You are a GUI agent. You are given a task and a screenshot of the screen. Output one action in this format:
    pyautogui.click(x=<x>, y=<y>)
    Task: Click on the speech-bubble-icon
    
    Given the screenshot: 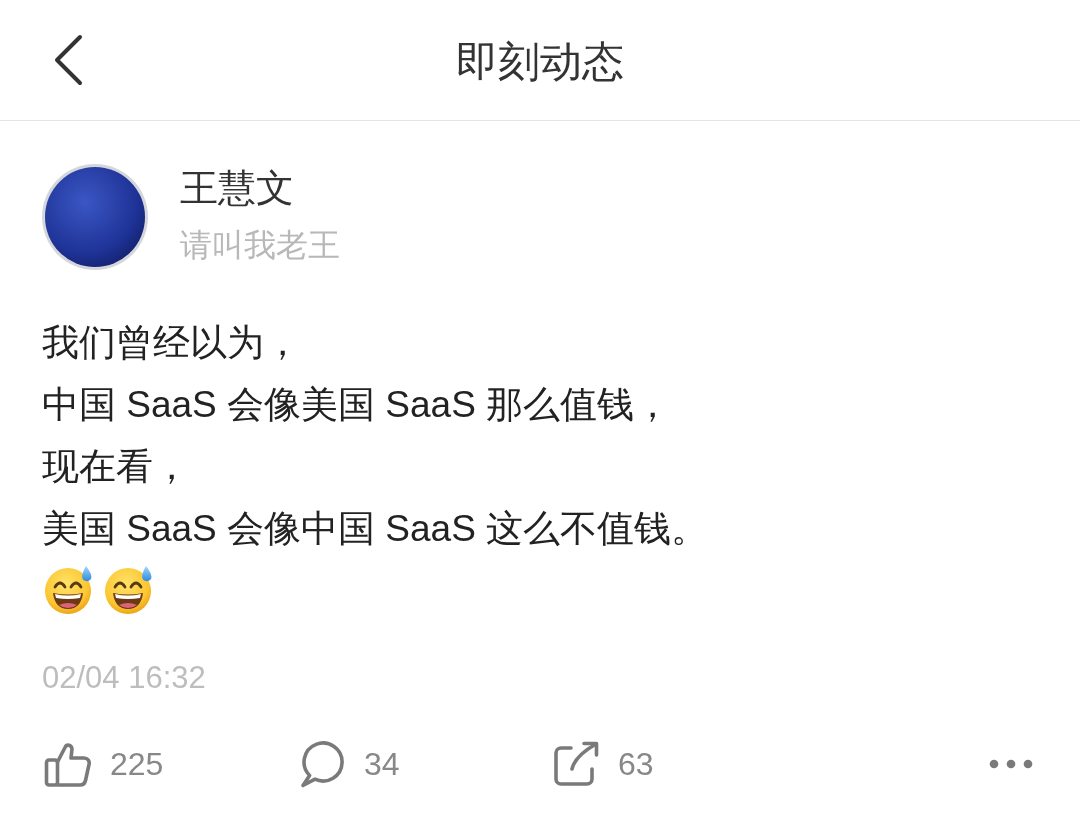 What is the action you would take?
    pyautogui.click(x=322, y=764)
    